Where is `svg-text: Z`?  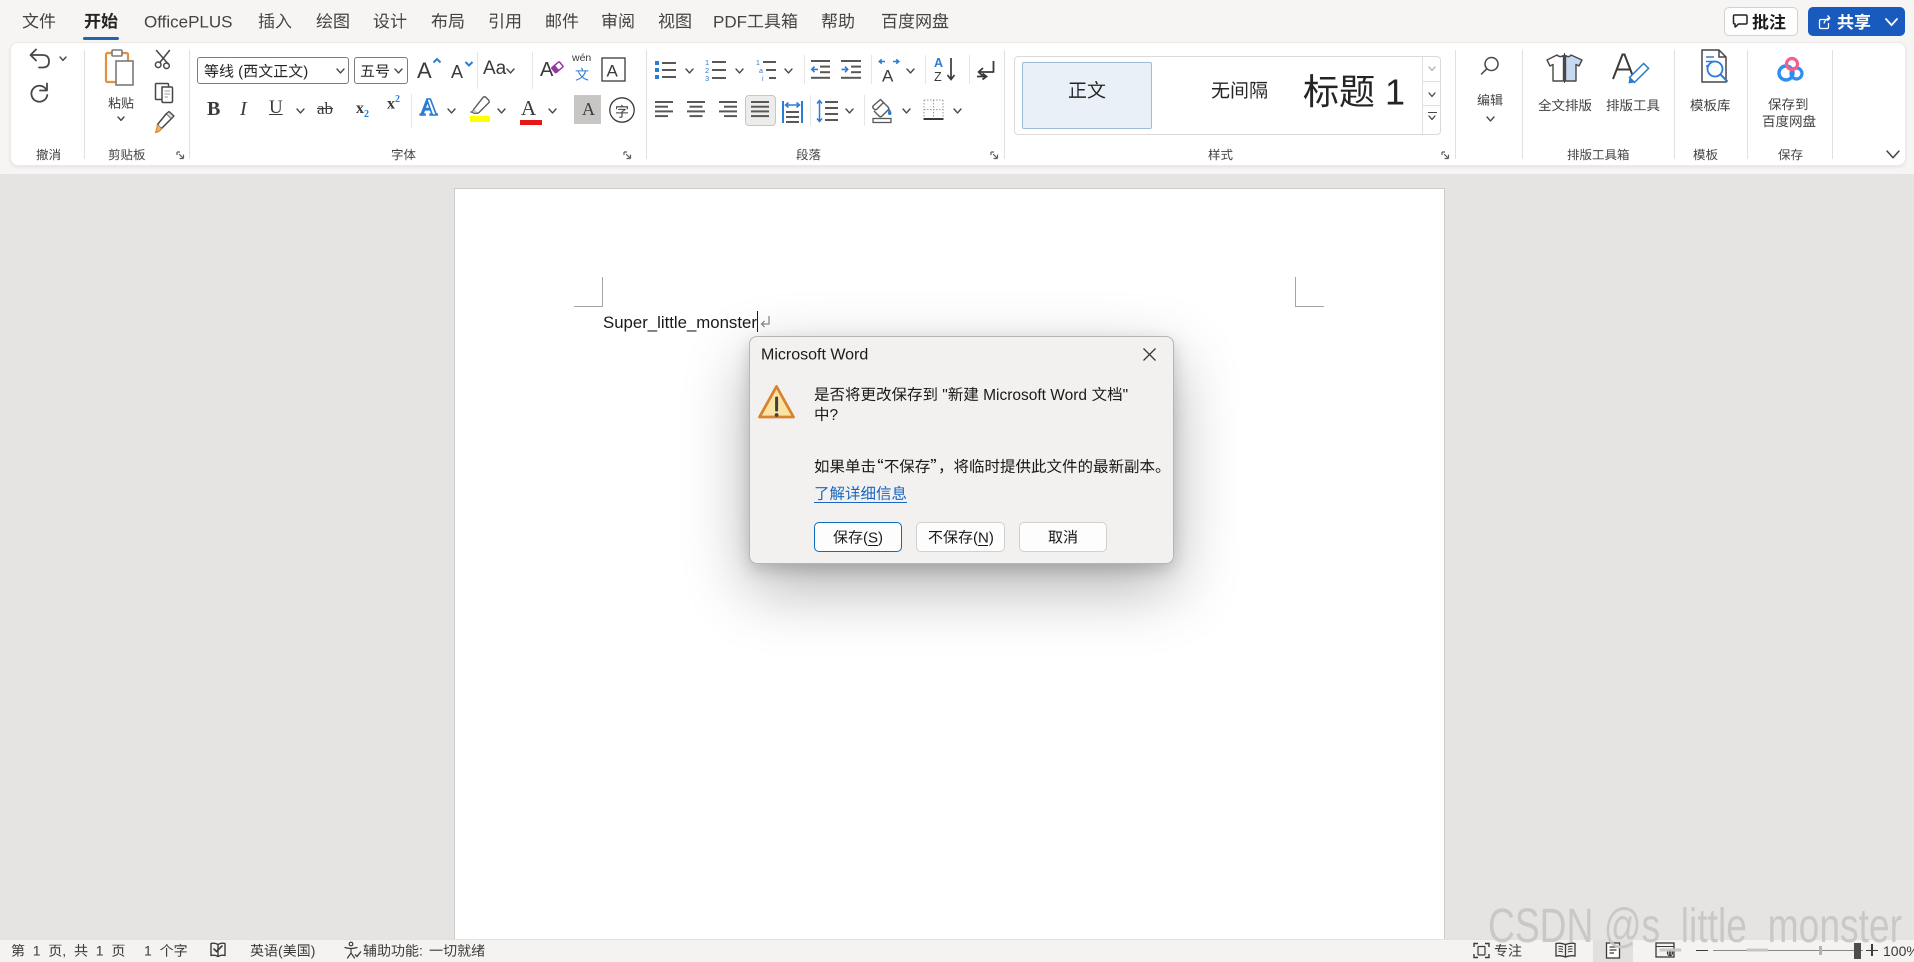
svg-text: Z is located at coordinates (938, 77).